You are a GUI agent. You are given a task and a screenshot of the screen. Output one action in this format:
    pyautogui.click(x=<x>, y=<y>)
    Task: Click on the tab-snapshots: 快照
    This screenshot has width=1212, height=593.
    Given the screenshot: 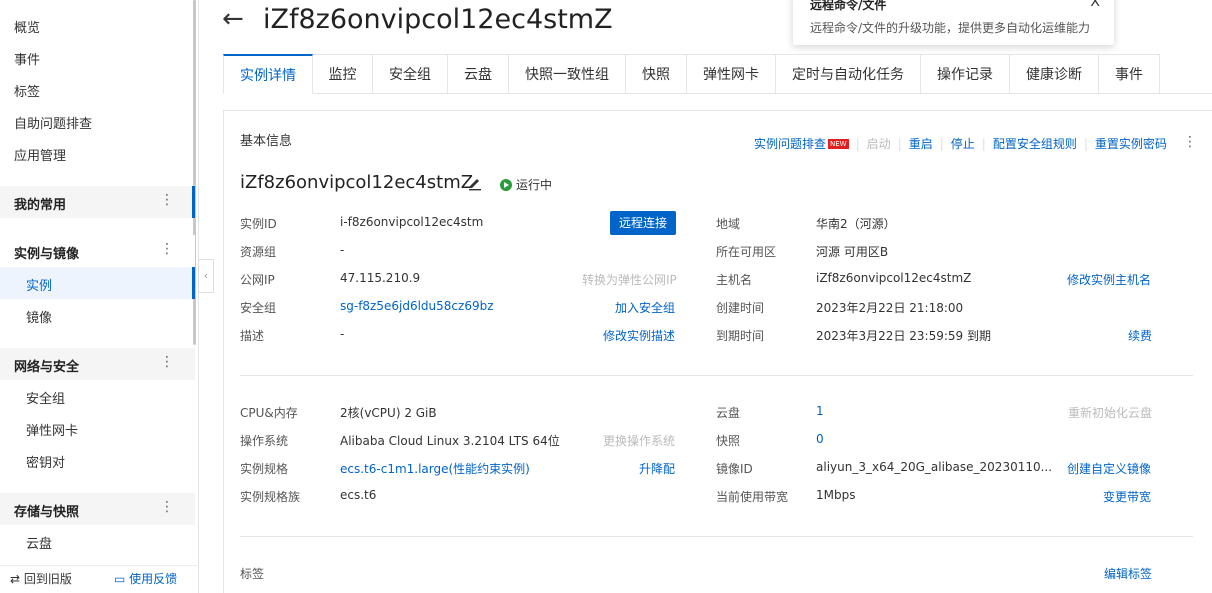 What is the action you would take?
    pyautogui.click(x=656, y=74)
    